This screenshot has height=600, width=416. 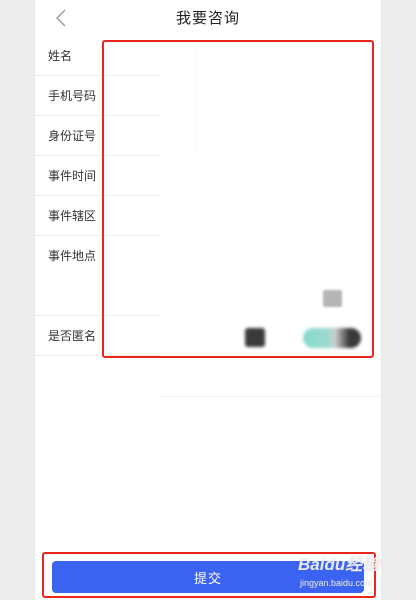 What do you see at coordinates (339, 564) in the screenshot?
I see `watermark-logo: Baidu经验` at bounding box center [339, 564].